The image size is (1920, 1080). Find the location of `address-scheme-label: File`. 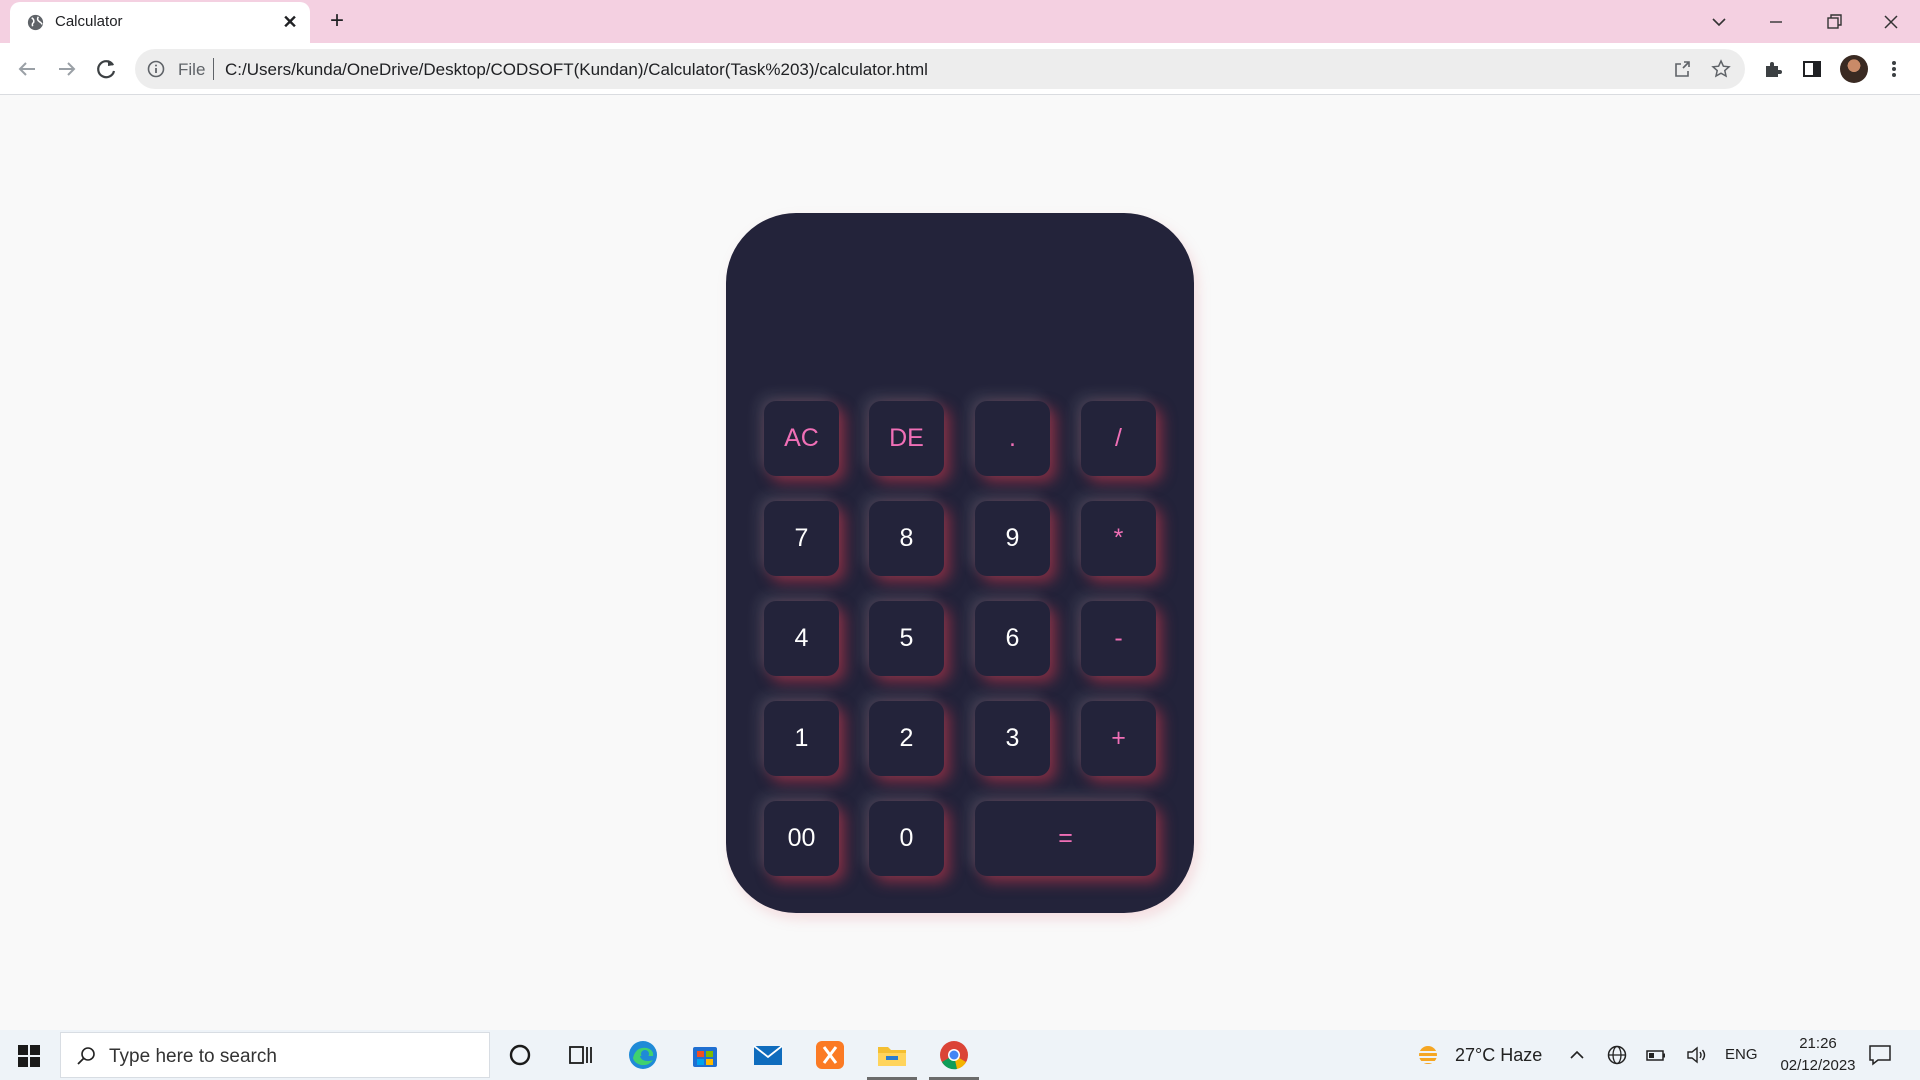

address-scheme-label: File is located at coordinates (192, 69).